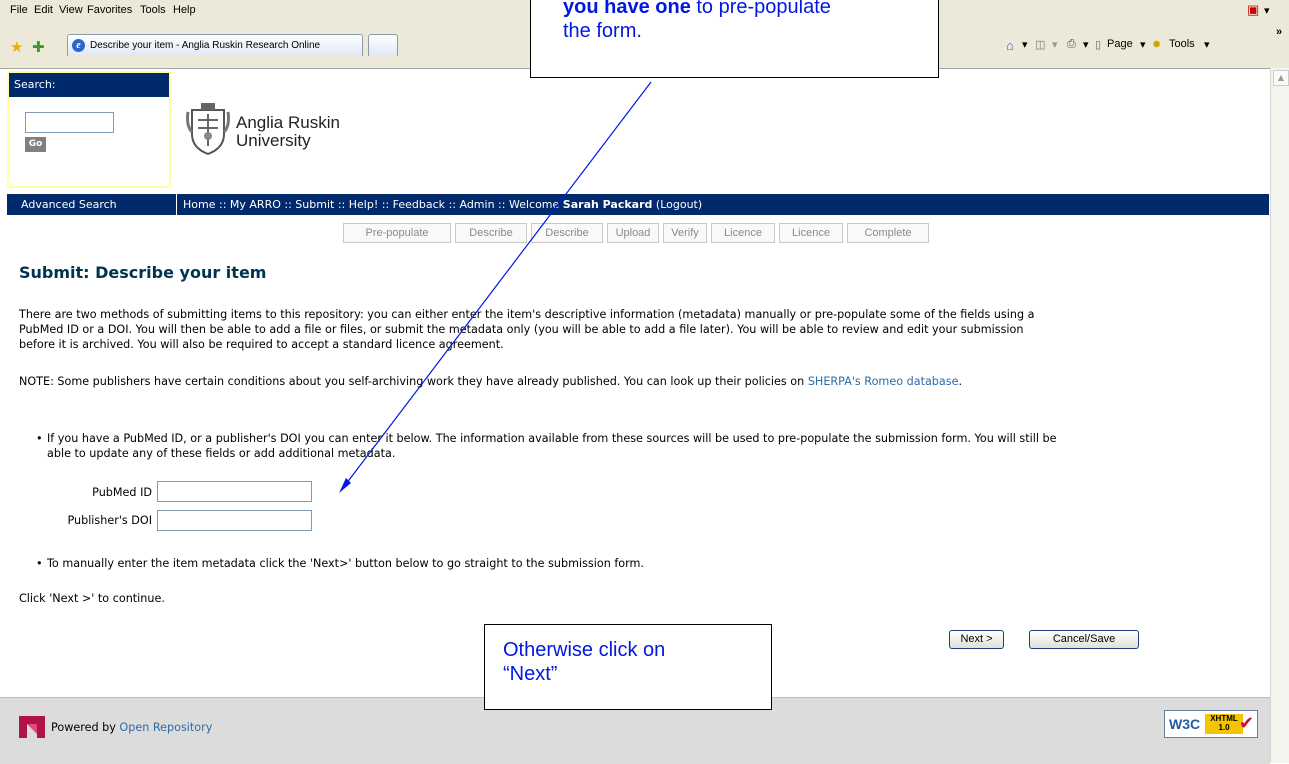  What do you see at coordinates (364, 204) in the screenshot?
I see `nav-help: Help!` at bounding box center [364, 204].